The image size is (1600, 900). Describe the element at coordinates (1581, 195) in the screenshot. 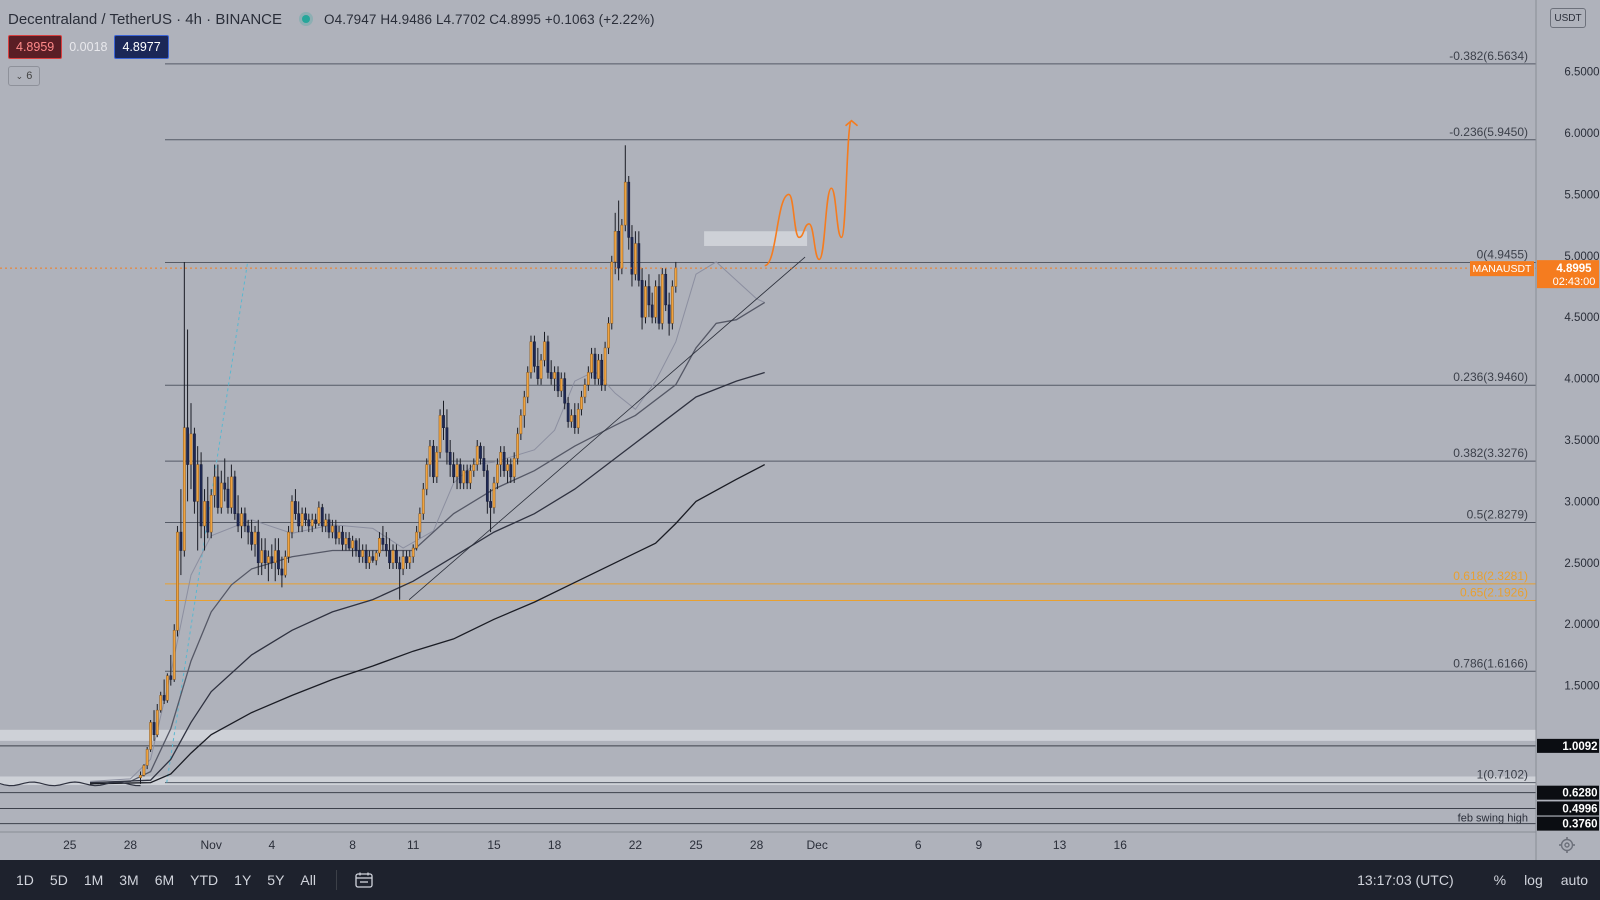

I see `price-tick-label: 5.5000` at that location.